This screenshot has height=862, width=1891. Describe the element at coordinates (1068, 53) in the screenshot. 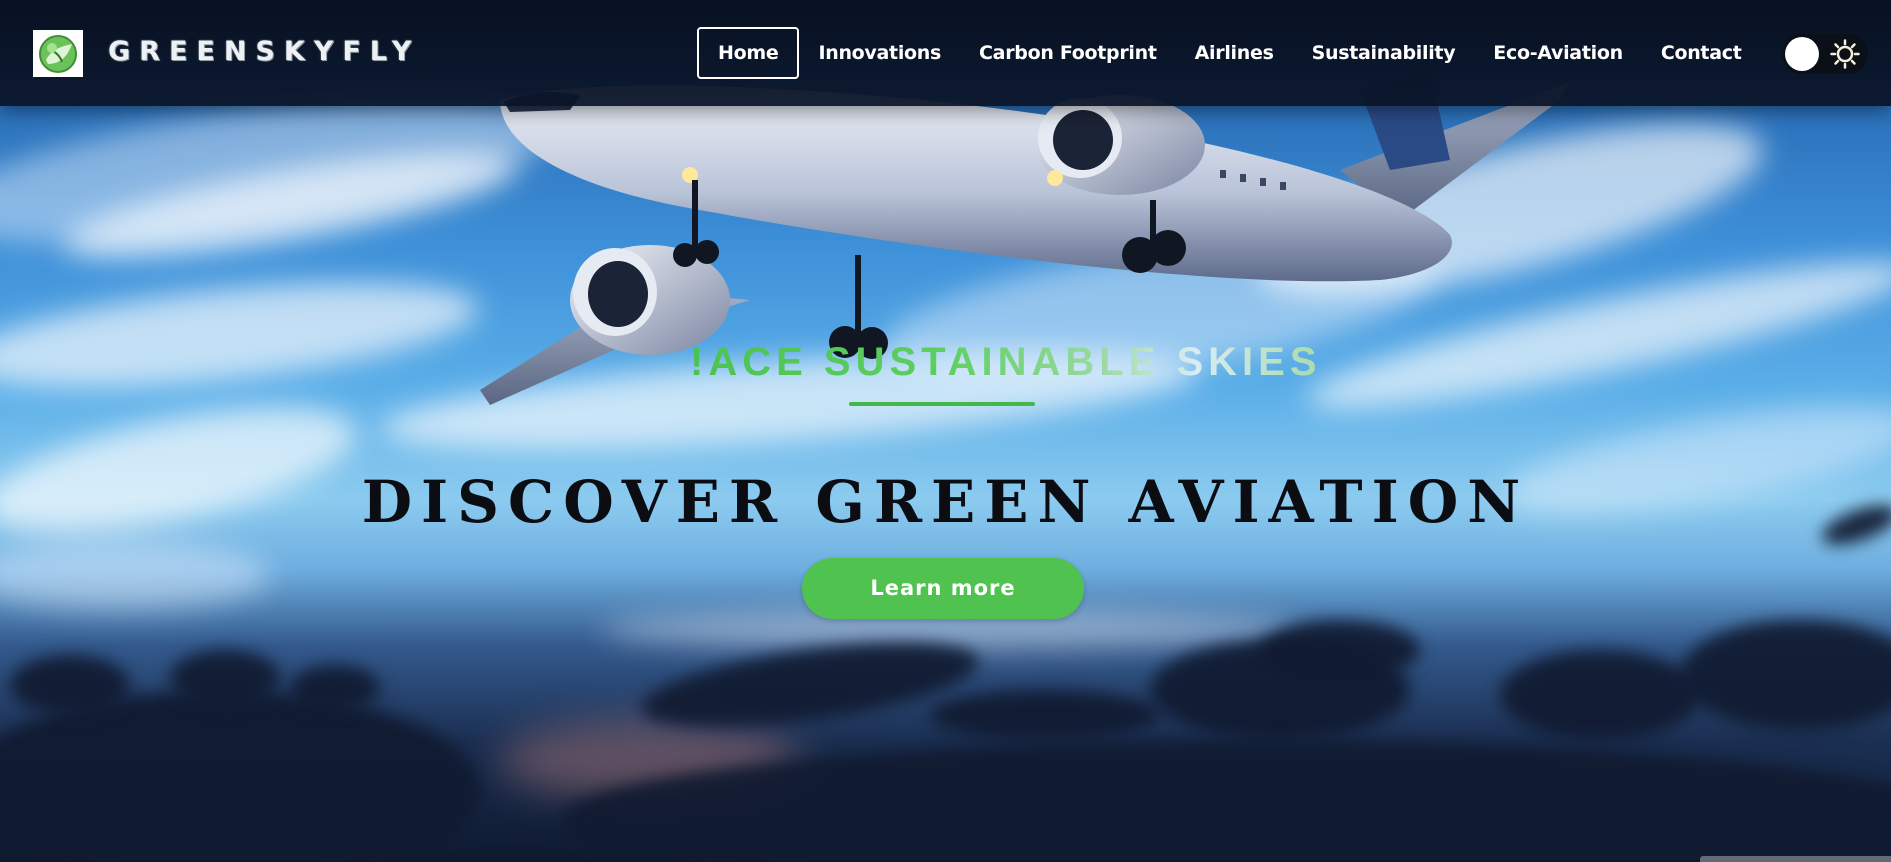

I see `nav-item-carbon-footprint: Carbon Footprint` at that location.